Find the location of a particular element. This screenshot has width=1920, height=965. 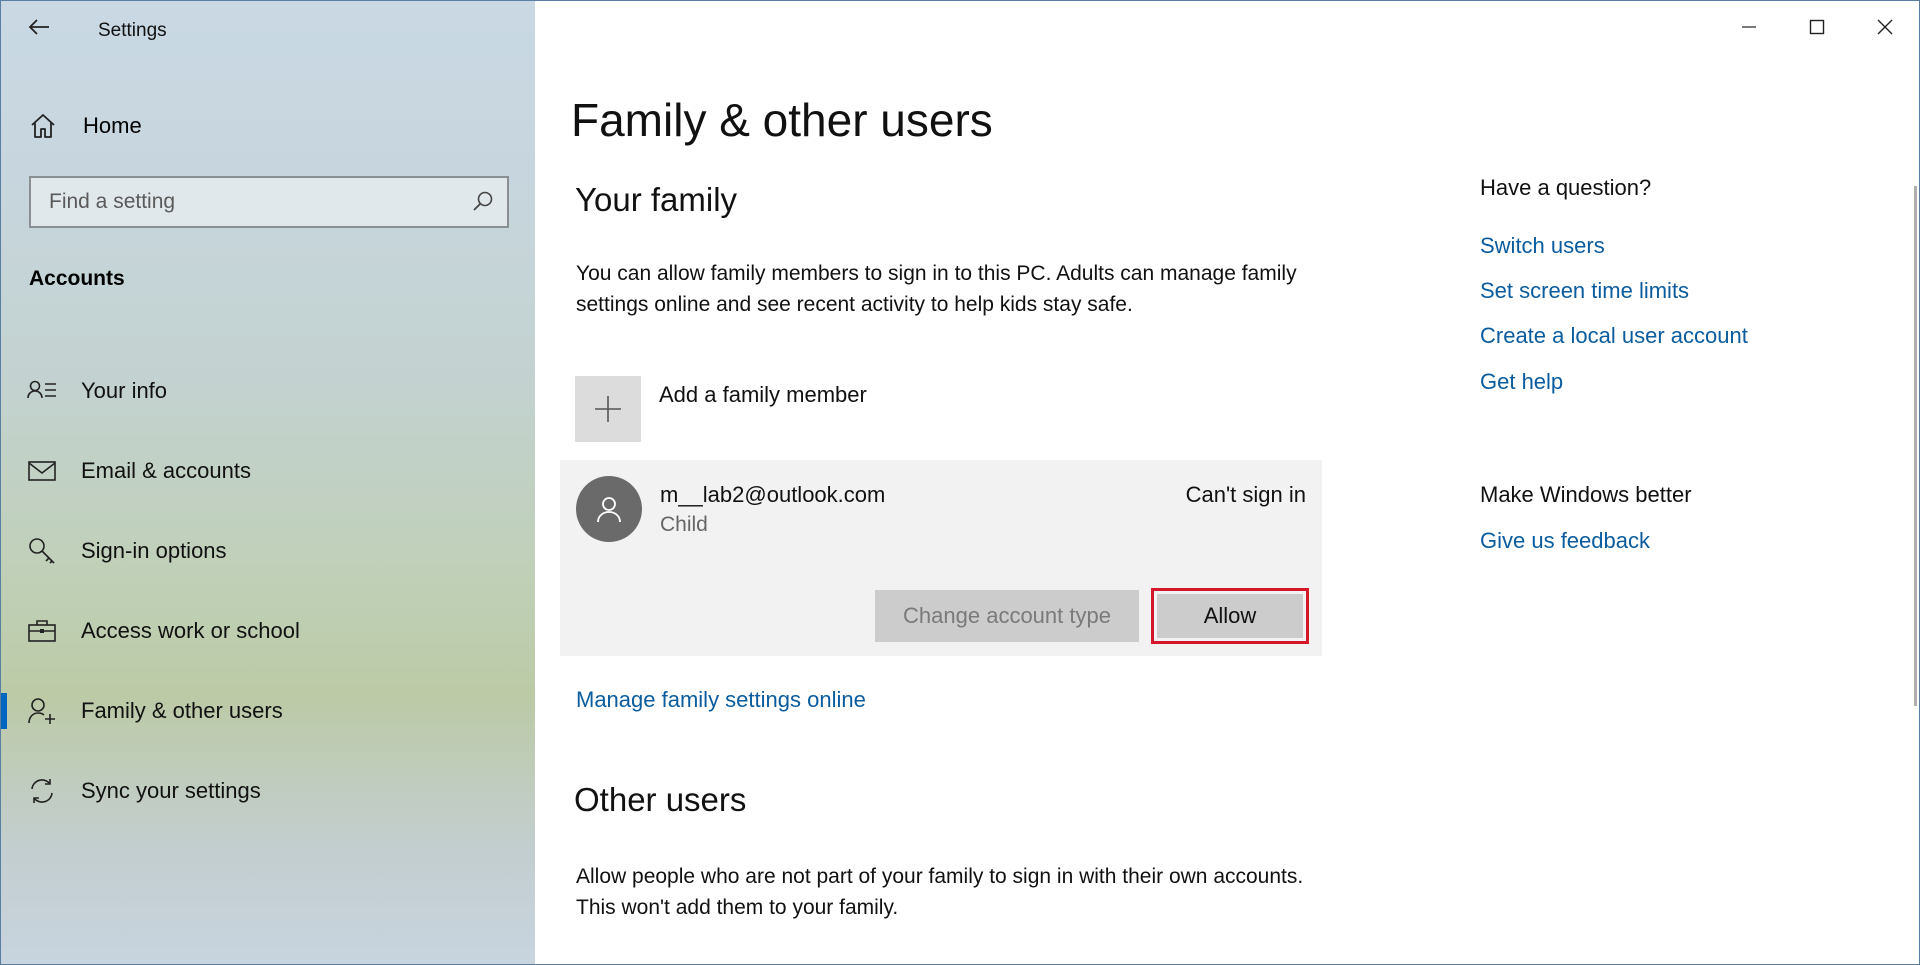

make-windows-better-heading: Make Windows better is located at coordinates (1586, 494).